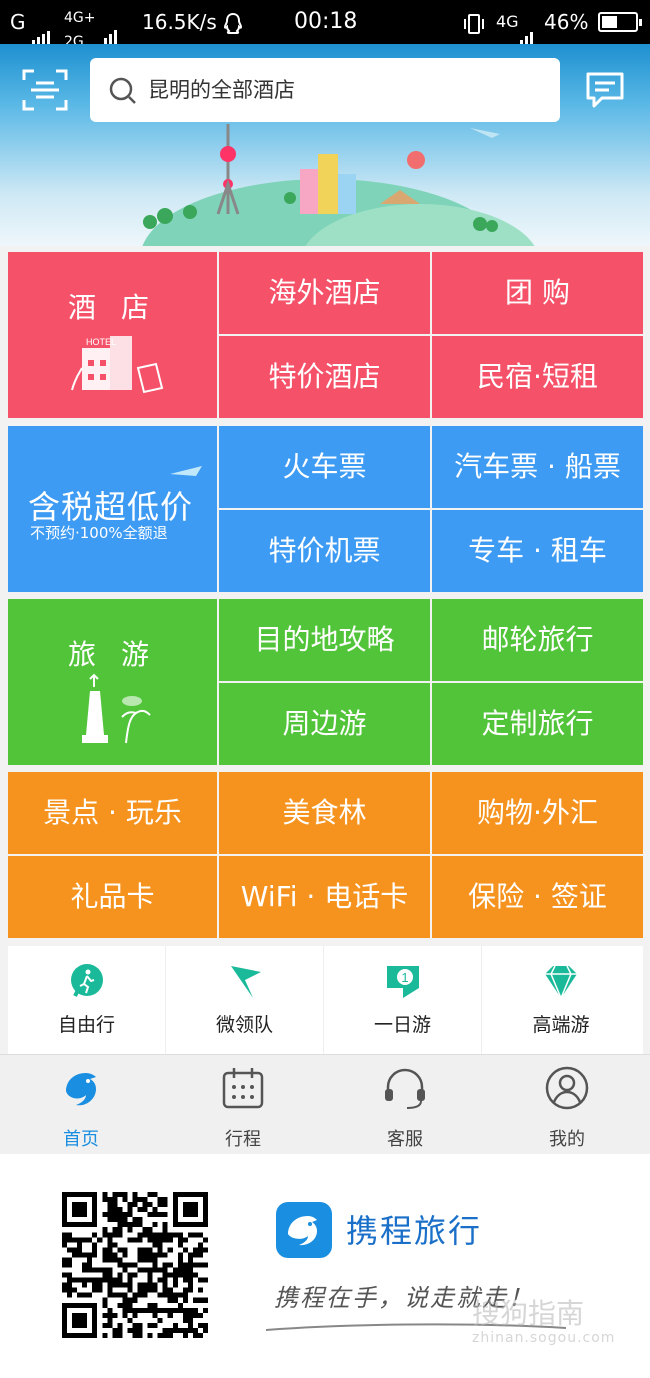  Describe the element at coordinates (544, 1338) in the screenshot. I see `watermark-url: zhinan.sogou.com` at that location.